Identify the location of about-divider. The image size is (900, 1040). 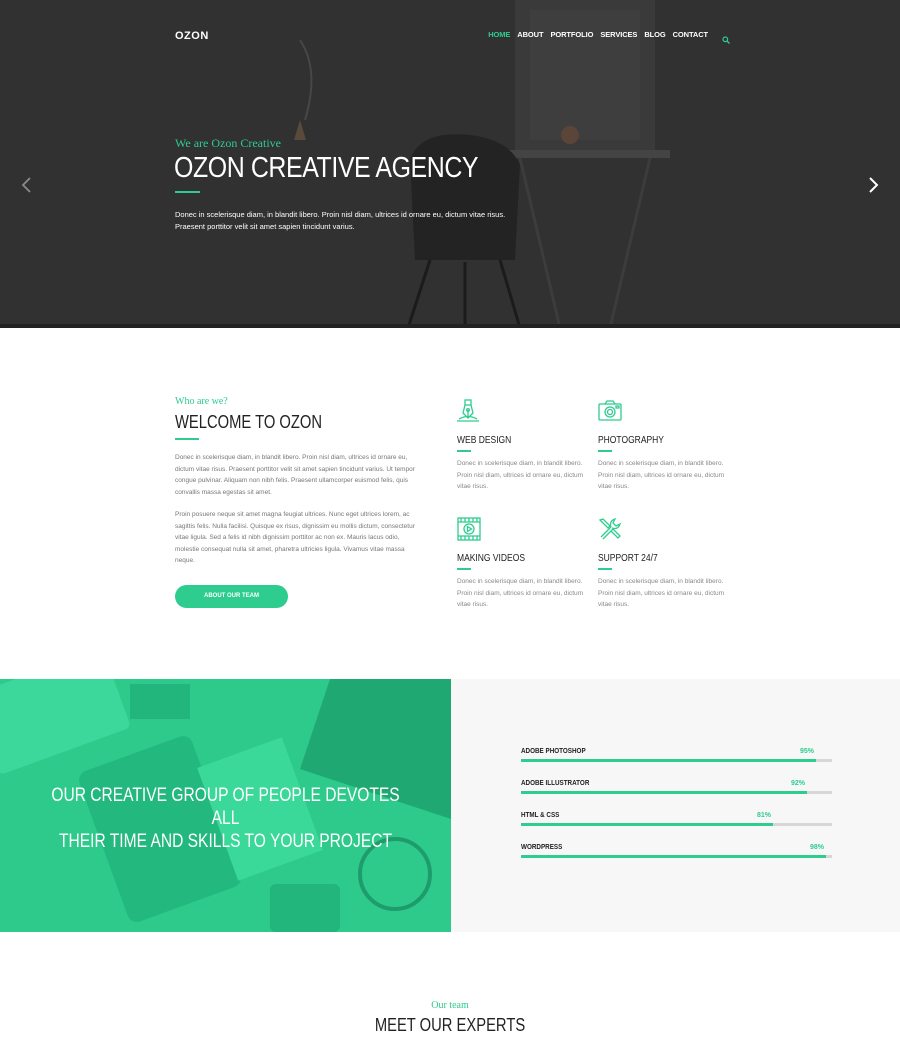
(187, 439).